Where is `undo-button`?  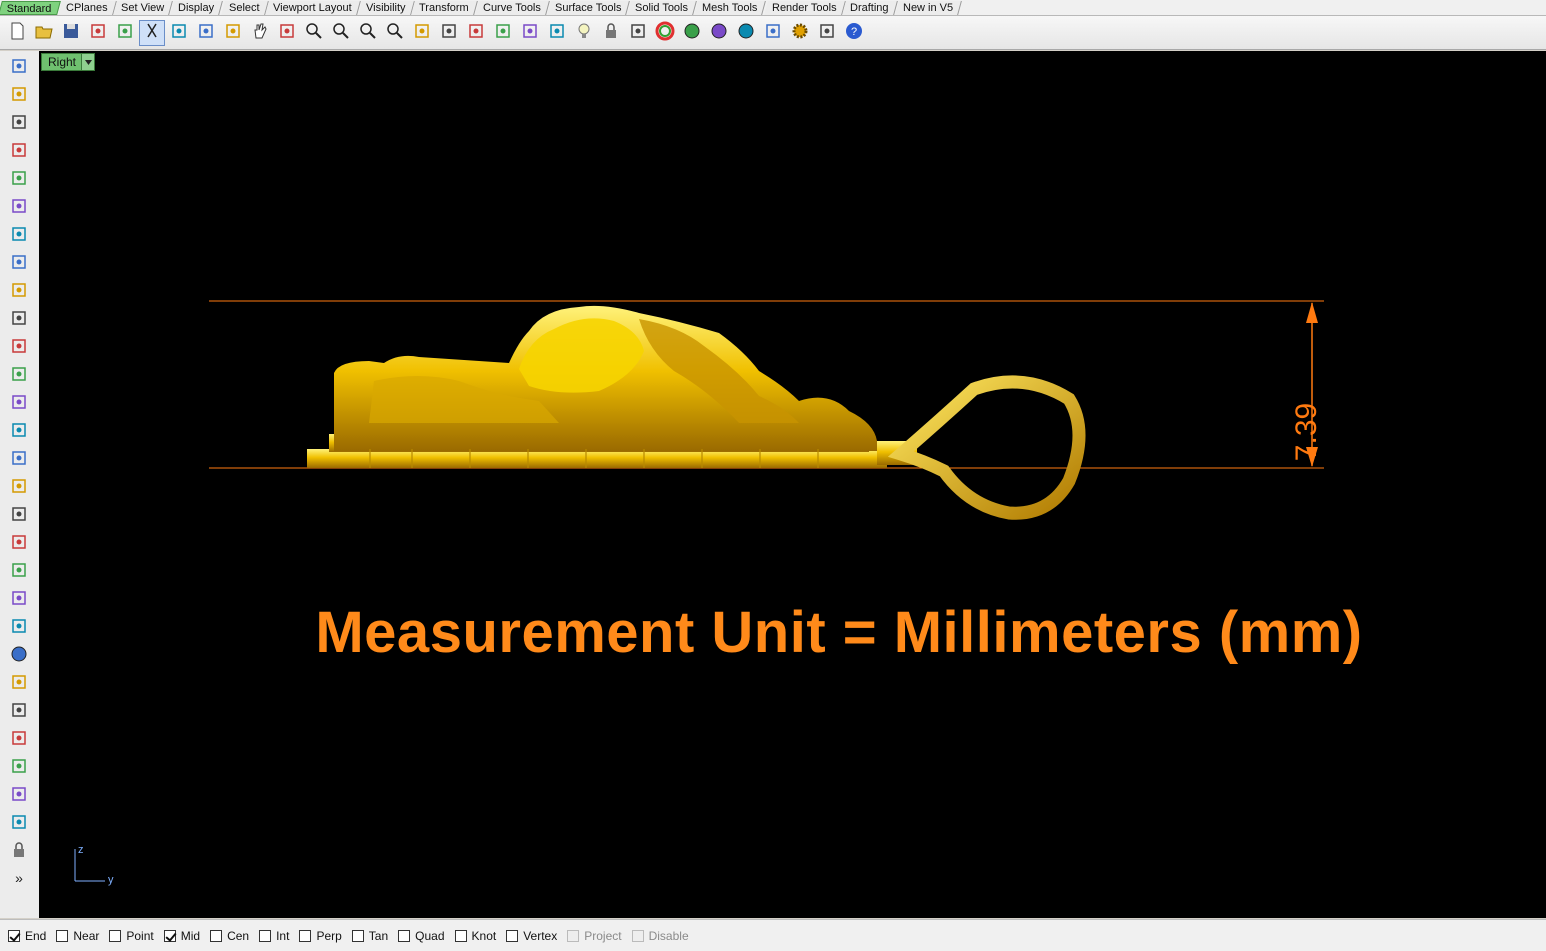 undo-button is located at coordinates (233, 33).